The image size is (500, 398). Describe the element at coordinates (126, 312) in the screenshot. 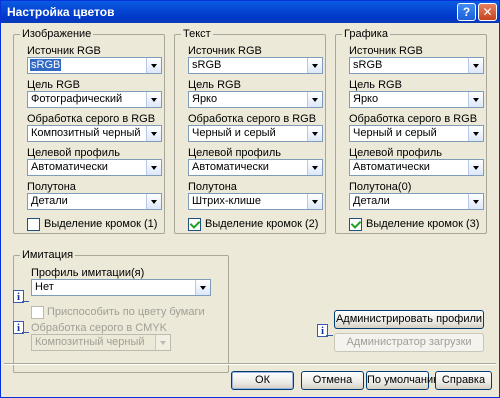

I see `paper-color-label: Приспособить по цвету бумаги` at that location.